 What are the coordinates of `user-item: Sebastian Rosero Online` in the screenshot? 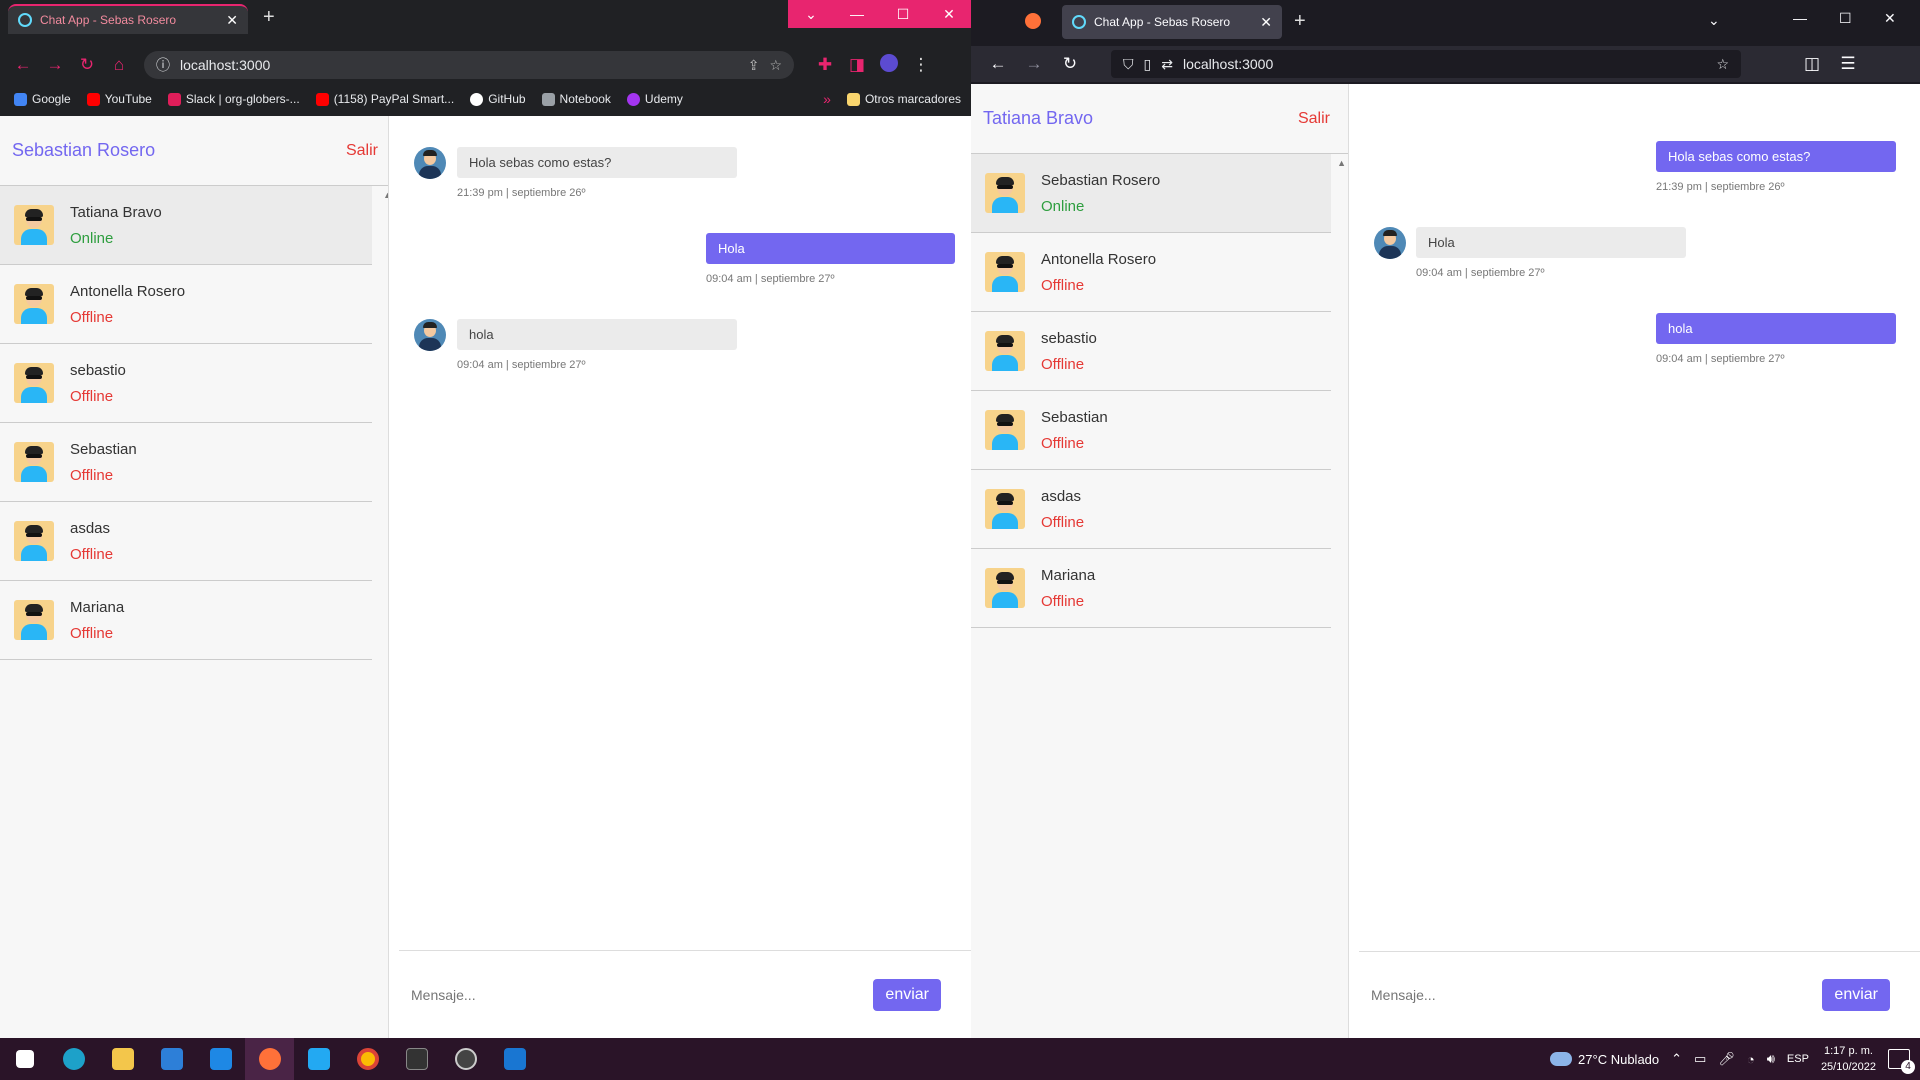 It's located at (1151, 193).